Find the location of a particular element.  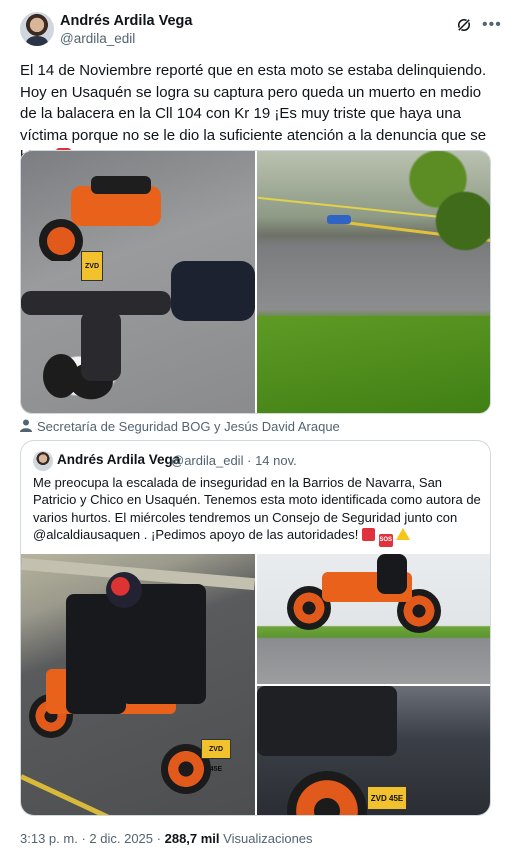

tweet-date: 2 dic. 2025 is located at coordinates (121, 838).